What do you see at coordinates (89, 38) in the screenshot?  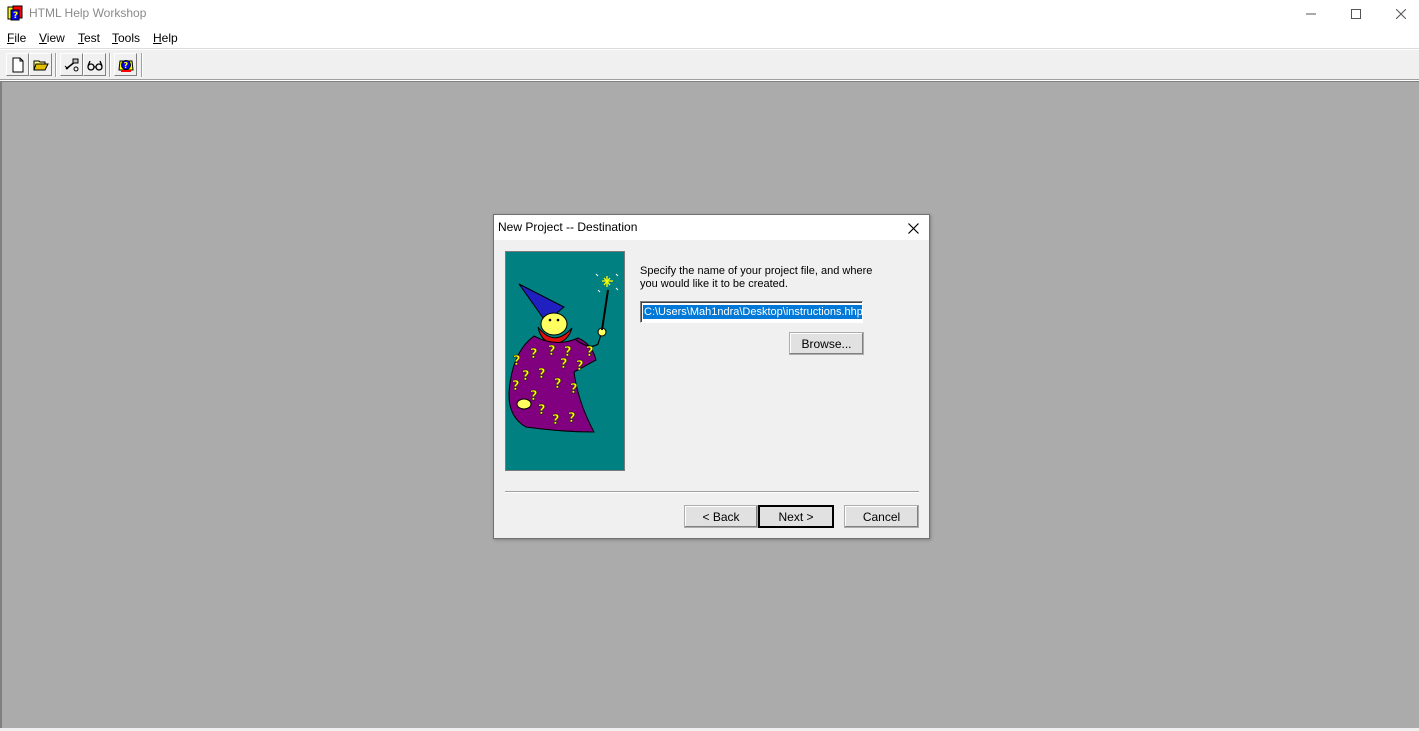 I see `menu-test: Test` at bounding box center [89, 38].